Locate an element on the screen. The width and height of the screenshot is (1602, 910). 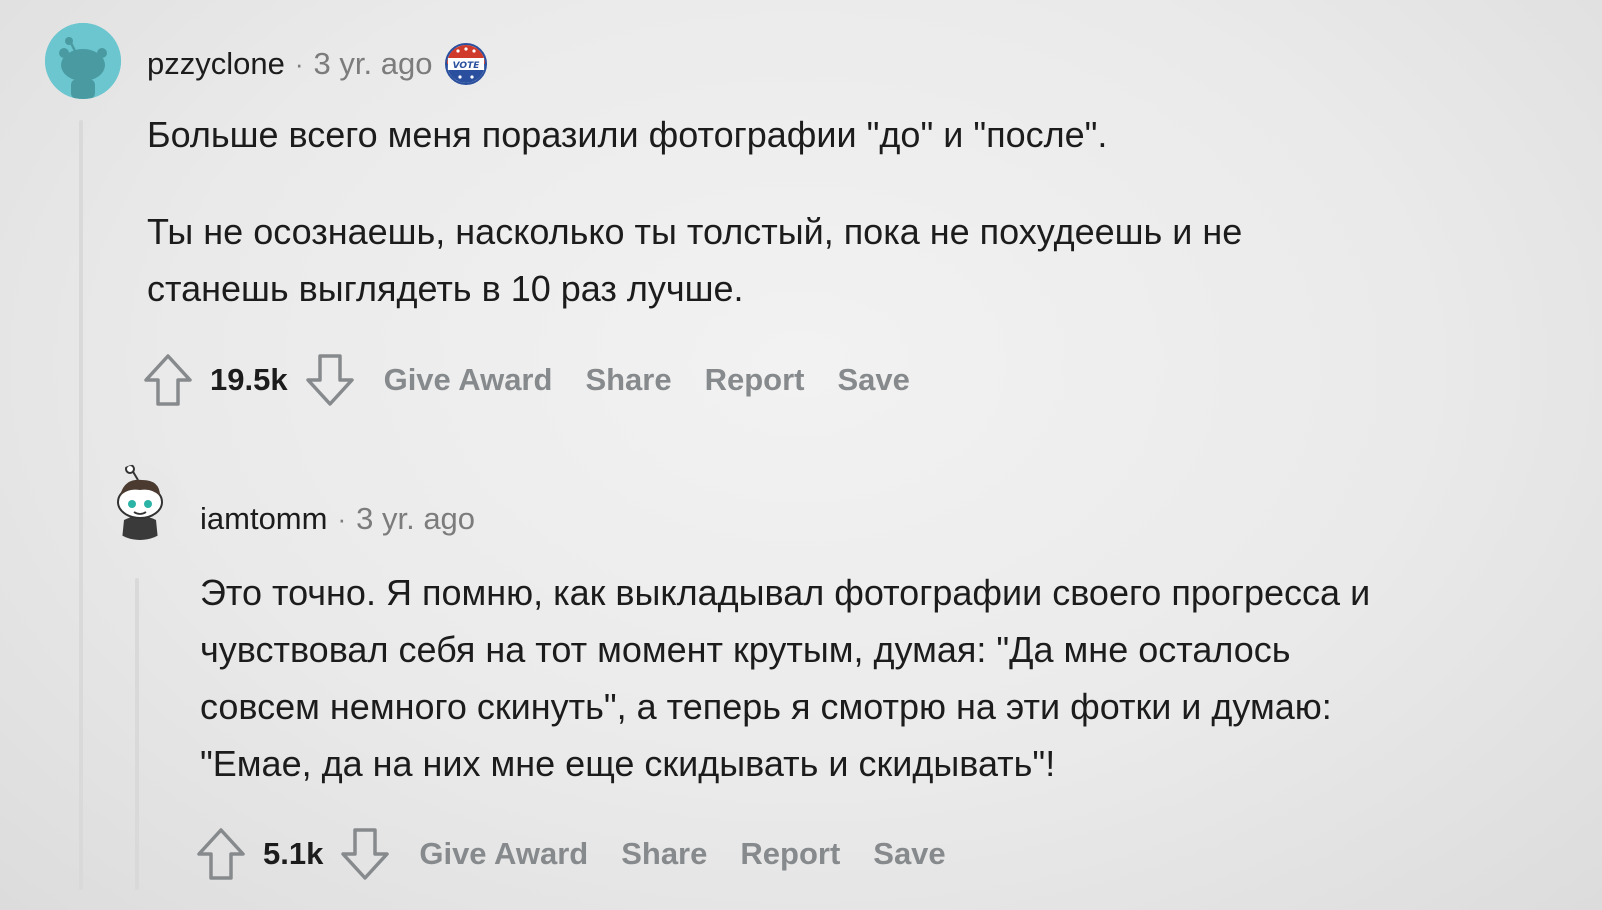
comment-header: iamtomm · 3 yr. ago is located at coordinates (337, 519).